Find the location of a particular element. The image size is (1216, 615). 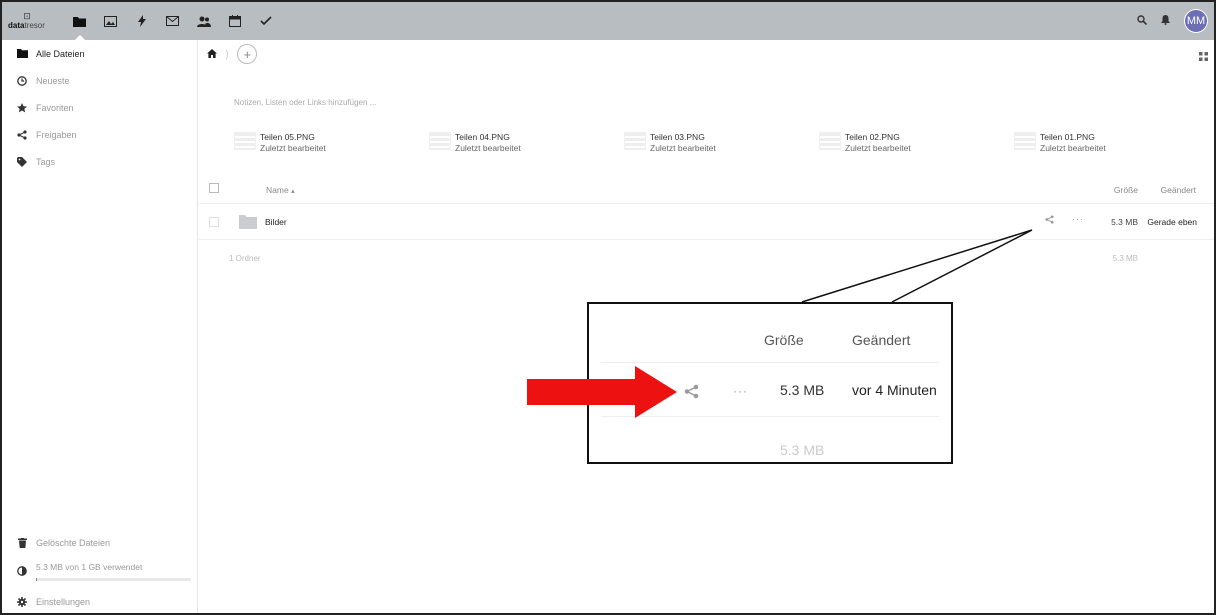

sidebar-item-label: Gelöschte Dateien is located at coordinates (73, 542).